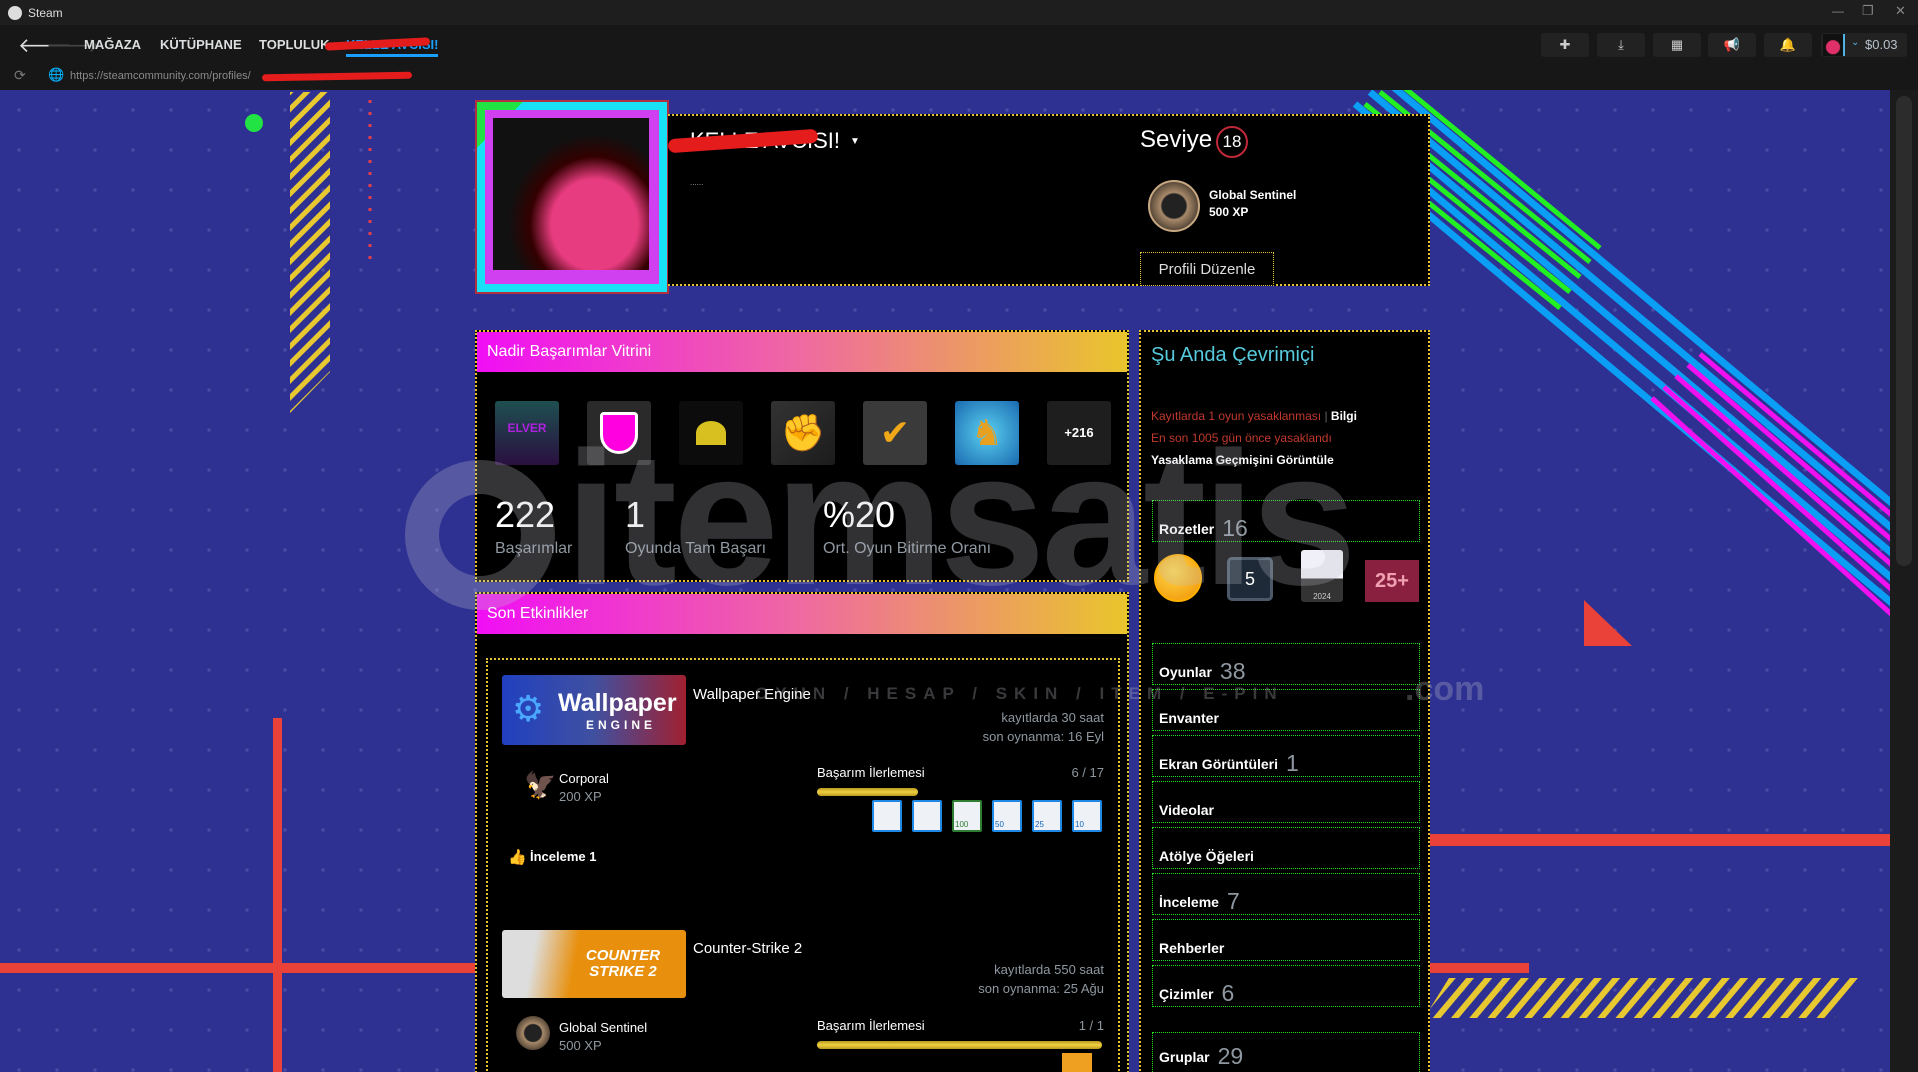 This screenshot has width=1918, height=1072. I want to click on game-badge-name: Corporal, so click(584, 778).